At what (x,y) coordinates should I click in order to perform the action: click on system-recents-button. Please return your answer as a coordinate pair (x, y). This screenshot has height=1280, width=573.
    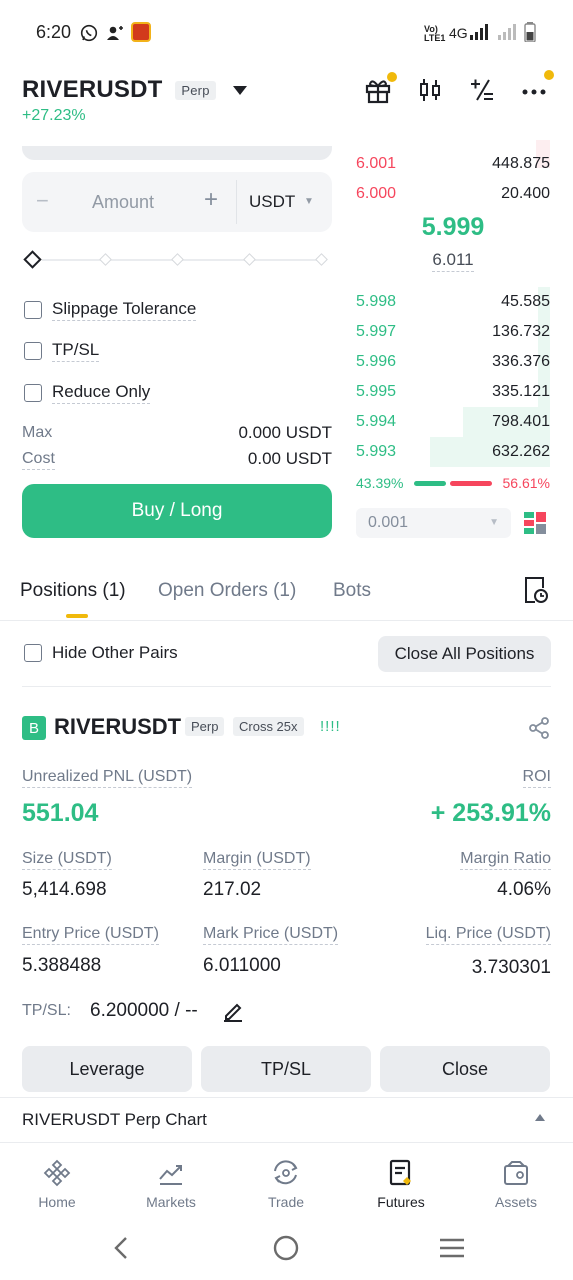
    Looking at the image, I should click on (452, 1248).